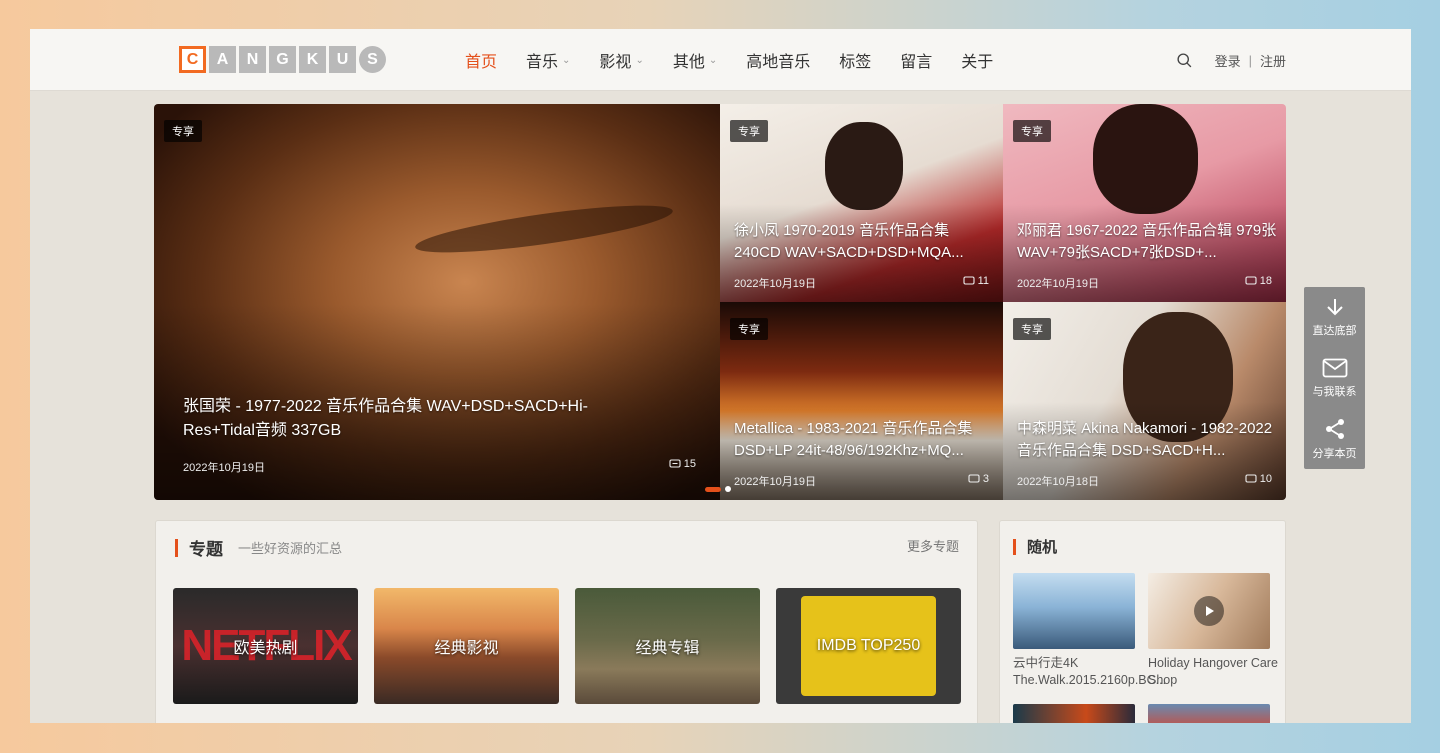 This screenshot has height=753, width=1440. Describe the element at coordinates (252, 59) in the screenshot. I see `logo-letter: N` at that location.